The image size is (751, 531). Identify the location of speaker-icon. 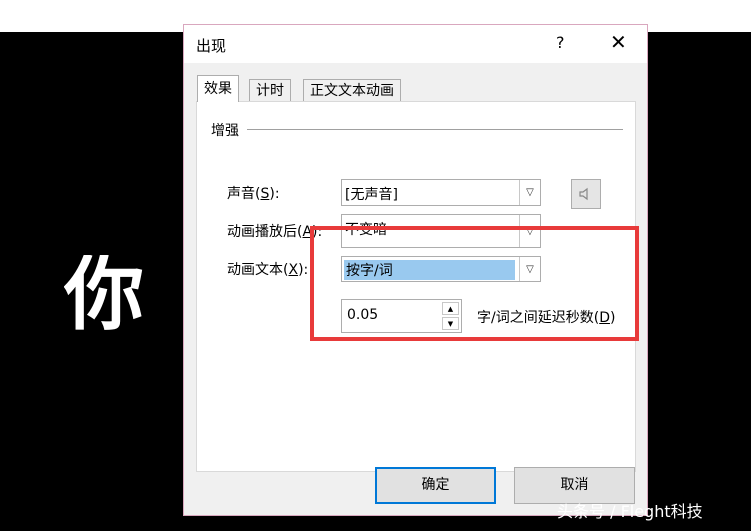
(583, 194).